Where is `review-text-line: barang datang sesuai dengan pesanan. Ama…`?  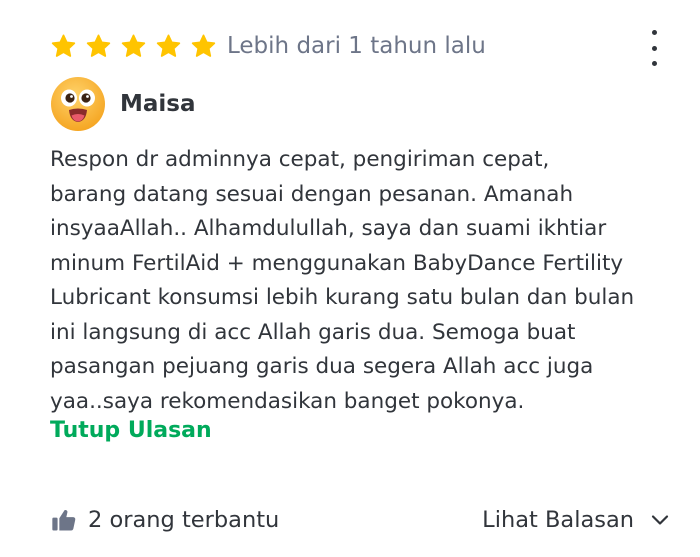 review-text-line: barang datang sesuai dengan pesanan. Ama… is located at coordinates (312, 194).